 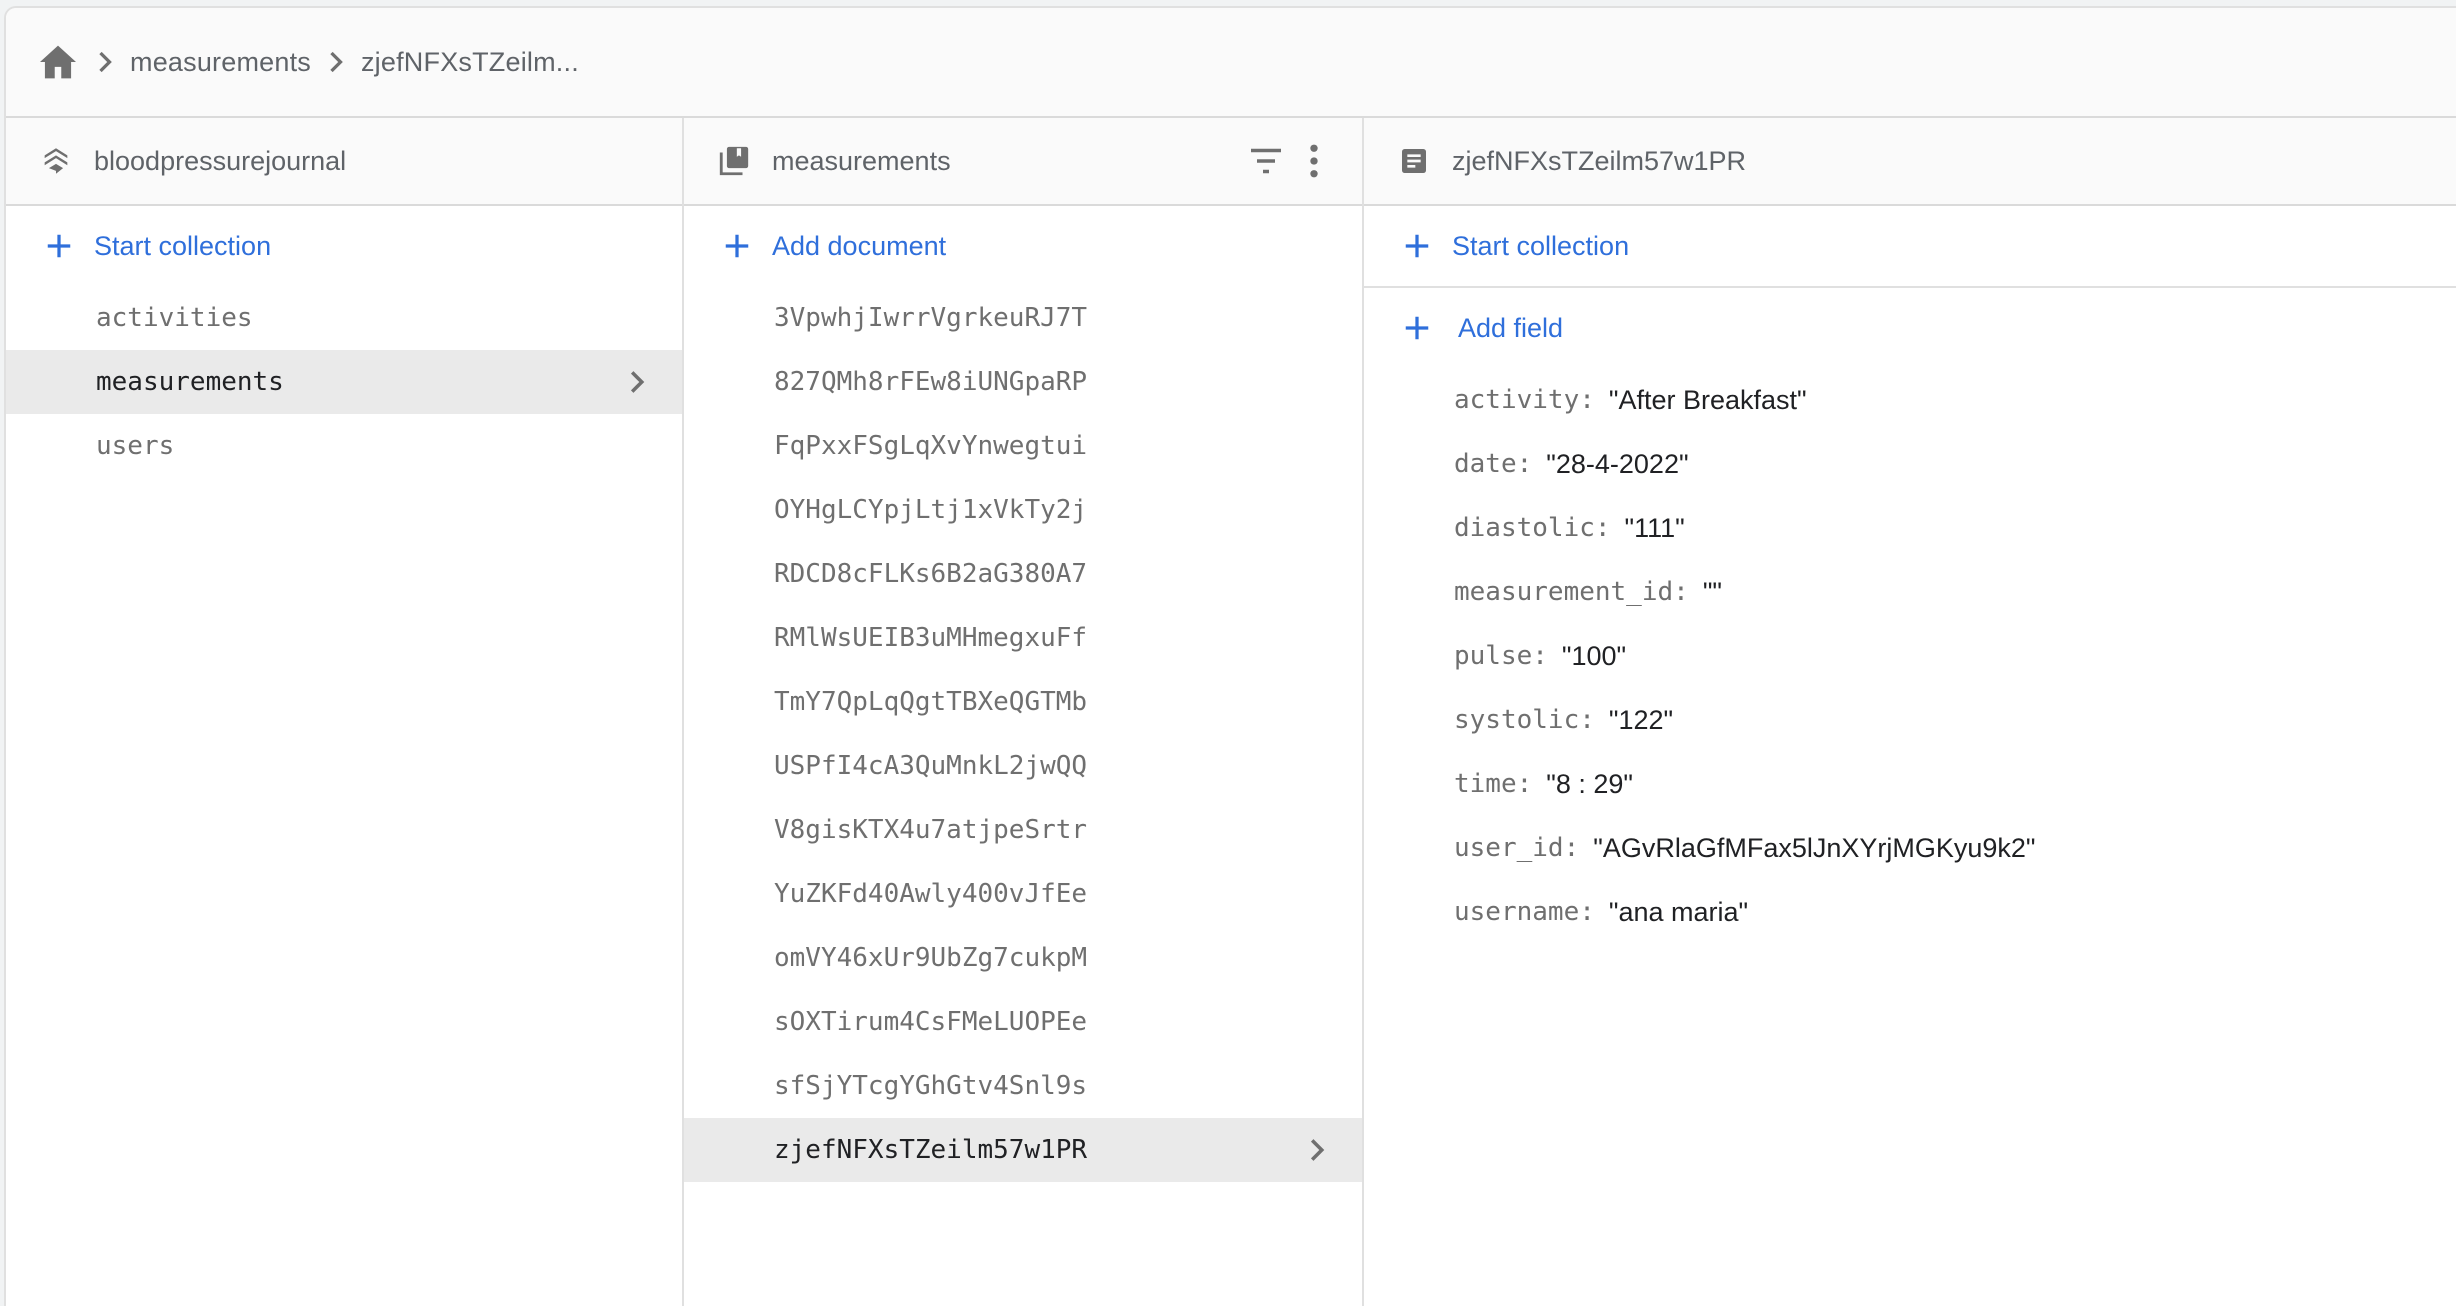 What do you see at coordinates (1571, 592) in the screenshot?
I see `field-key: measurement_id:` at bounding box center [1571, 592].